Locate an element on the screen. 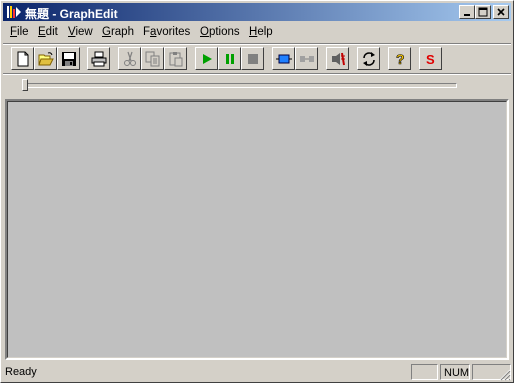  disconnect-button is located at coordinates (306, 58).